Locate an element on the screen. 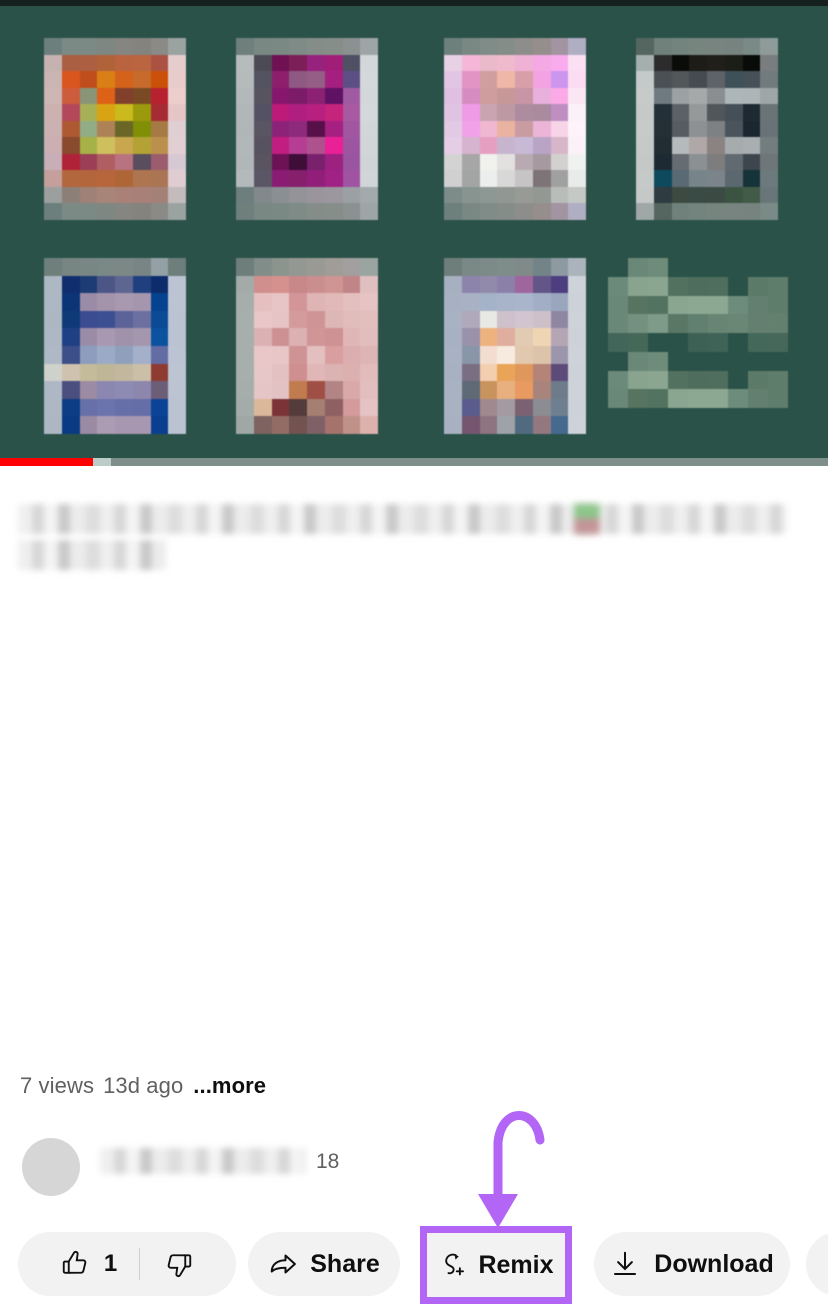  like-dislike-group: 1 is located at coordinates (127, 1264).